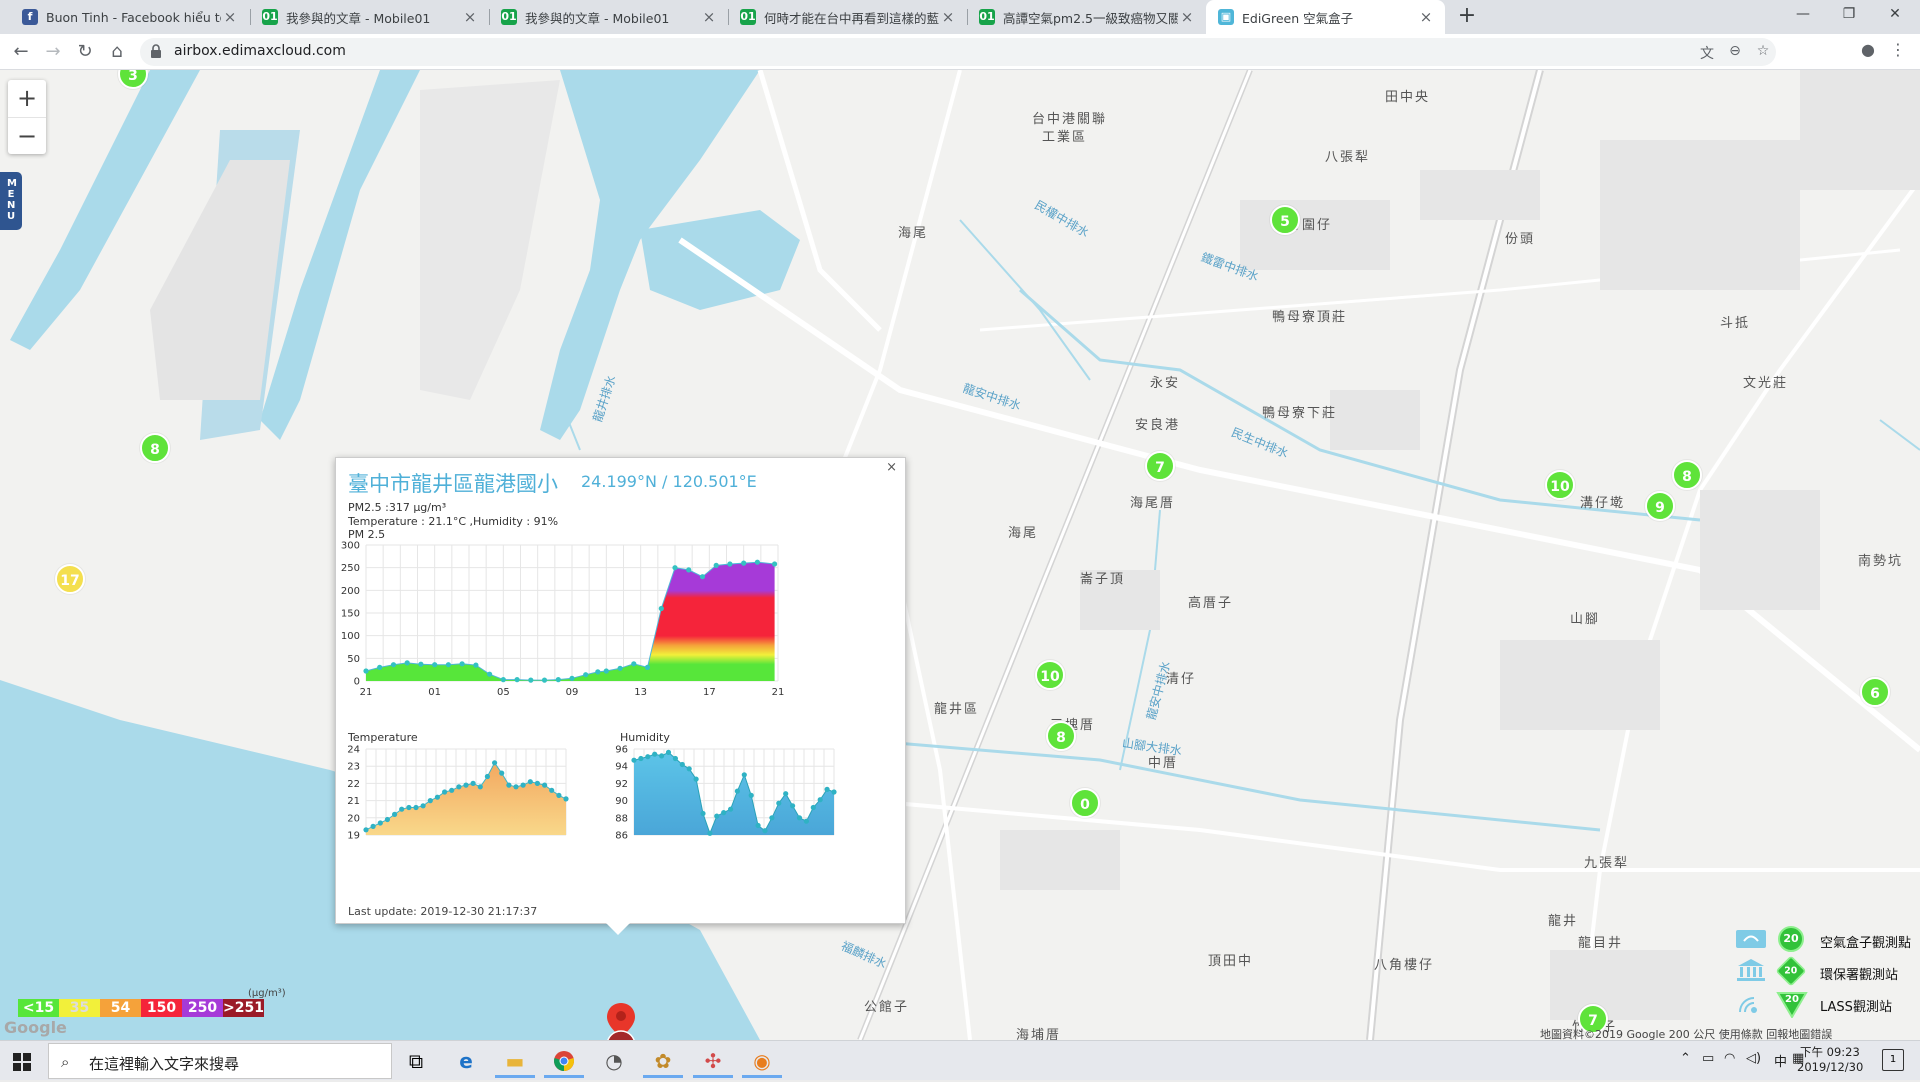  Describe the element at coordinates (1285, 220) in the screenshot. I see `airbox-marker: 5` at that location.